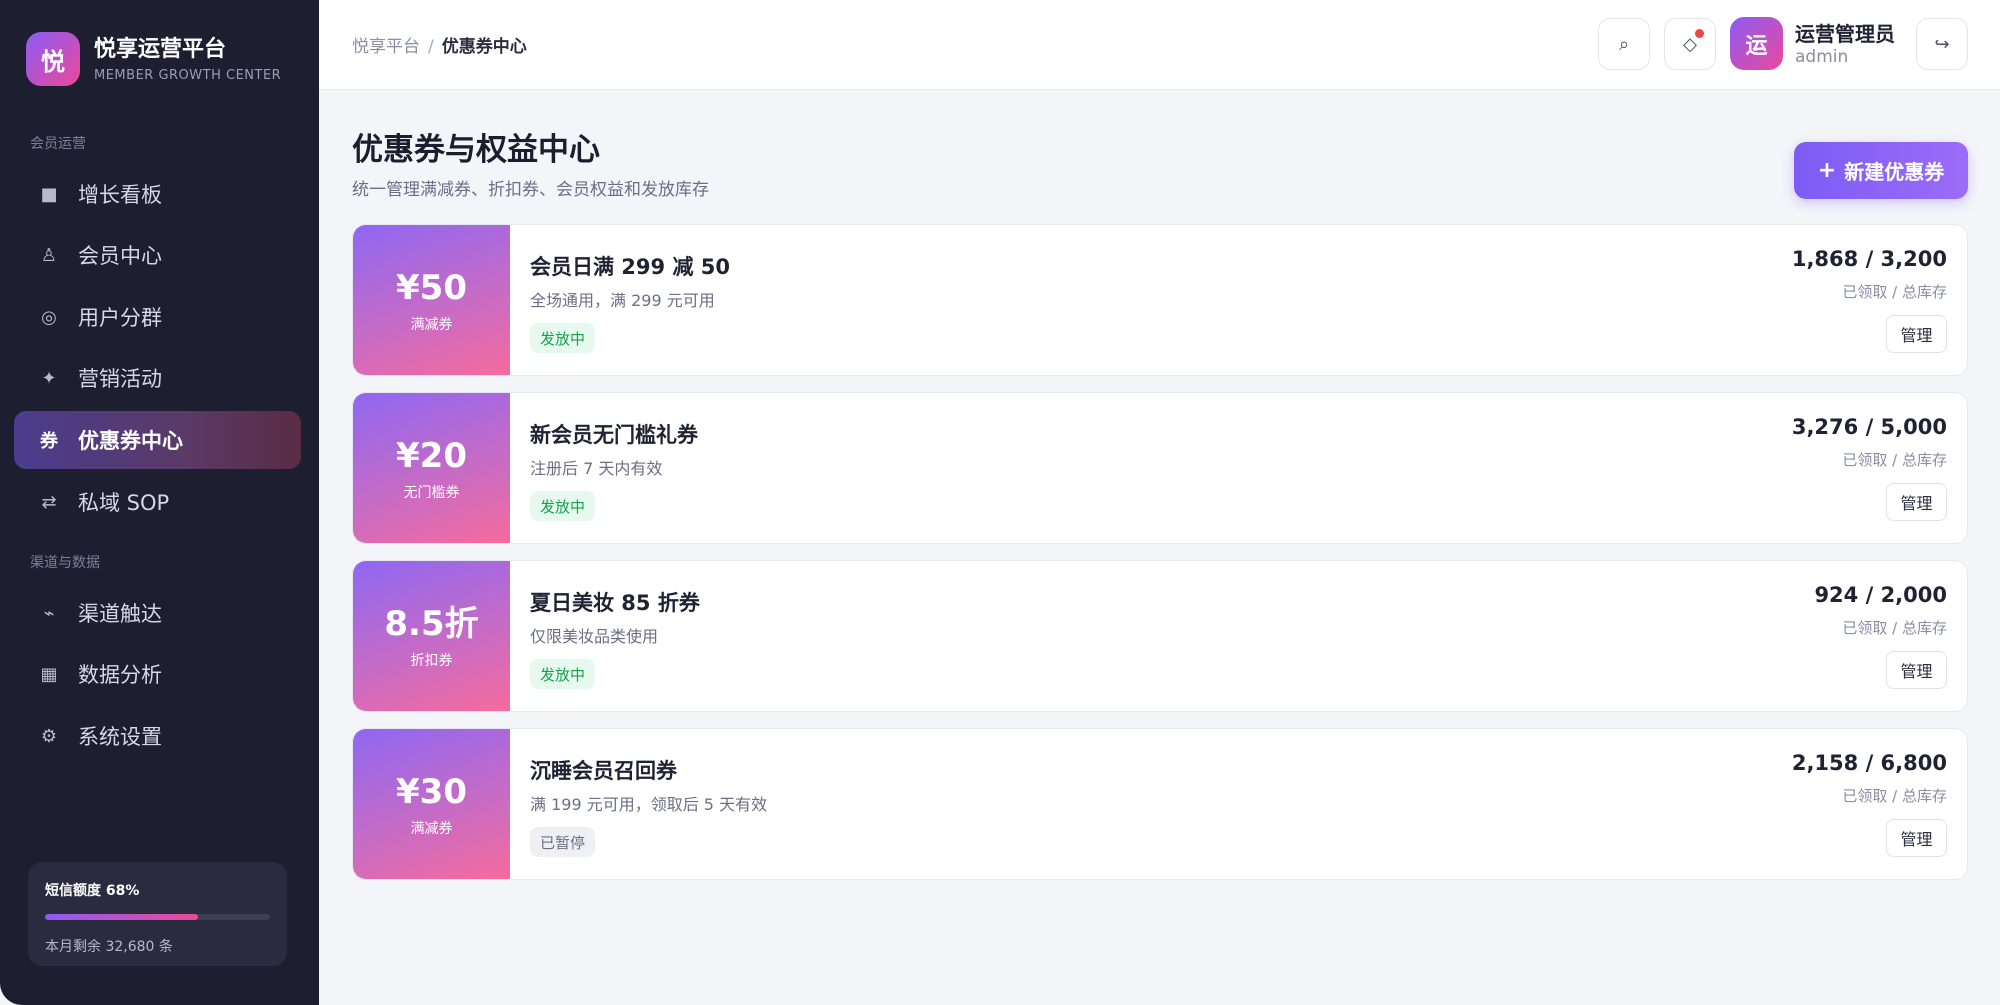 The image size is (2000, 1005). I want to click on search-icon: ⌕, so click(1624, 44).